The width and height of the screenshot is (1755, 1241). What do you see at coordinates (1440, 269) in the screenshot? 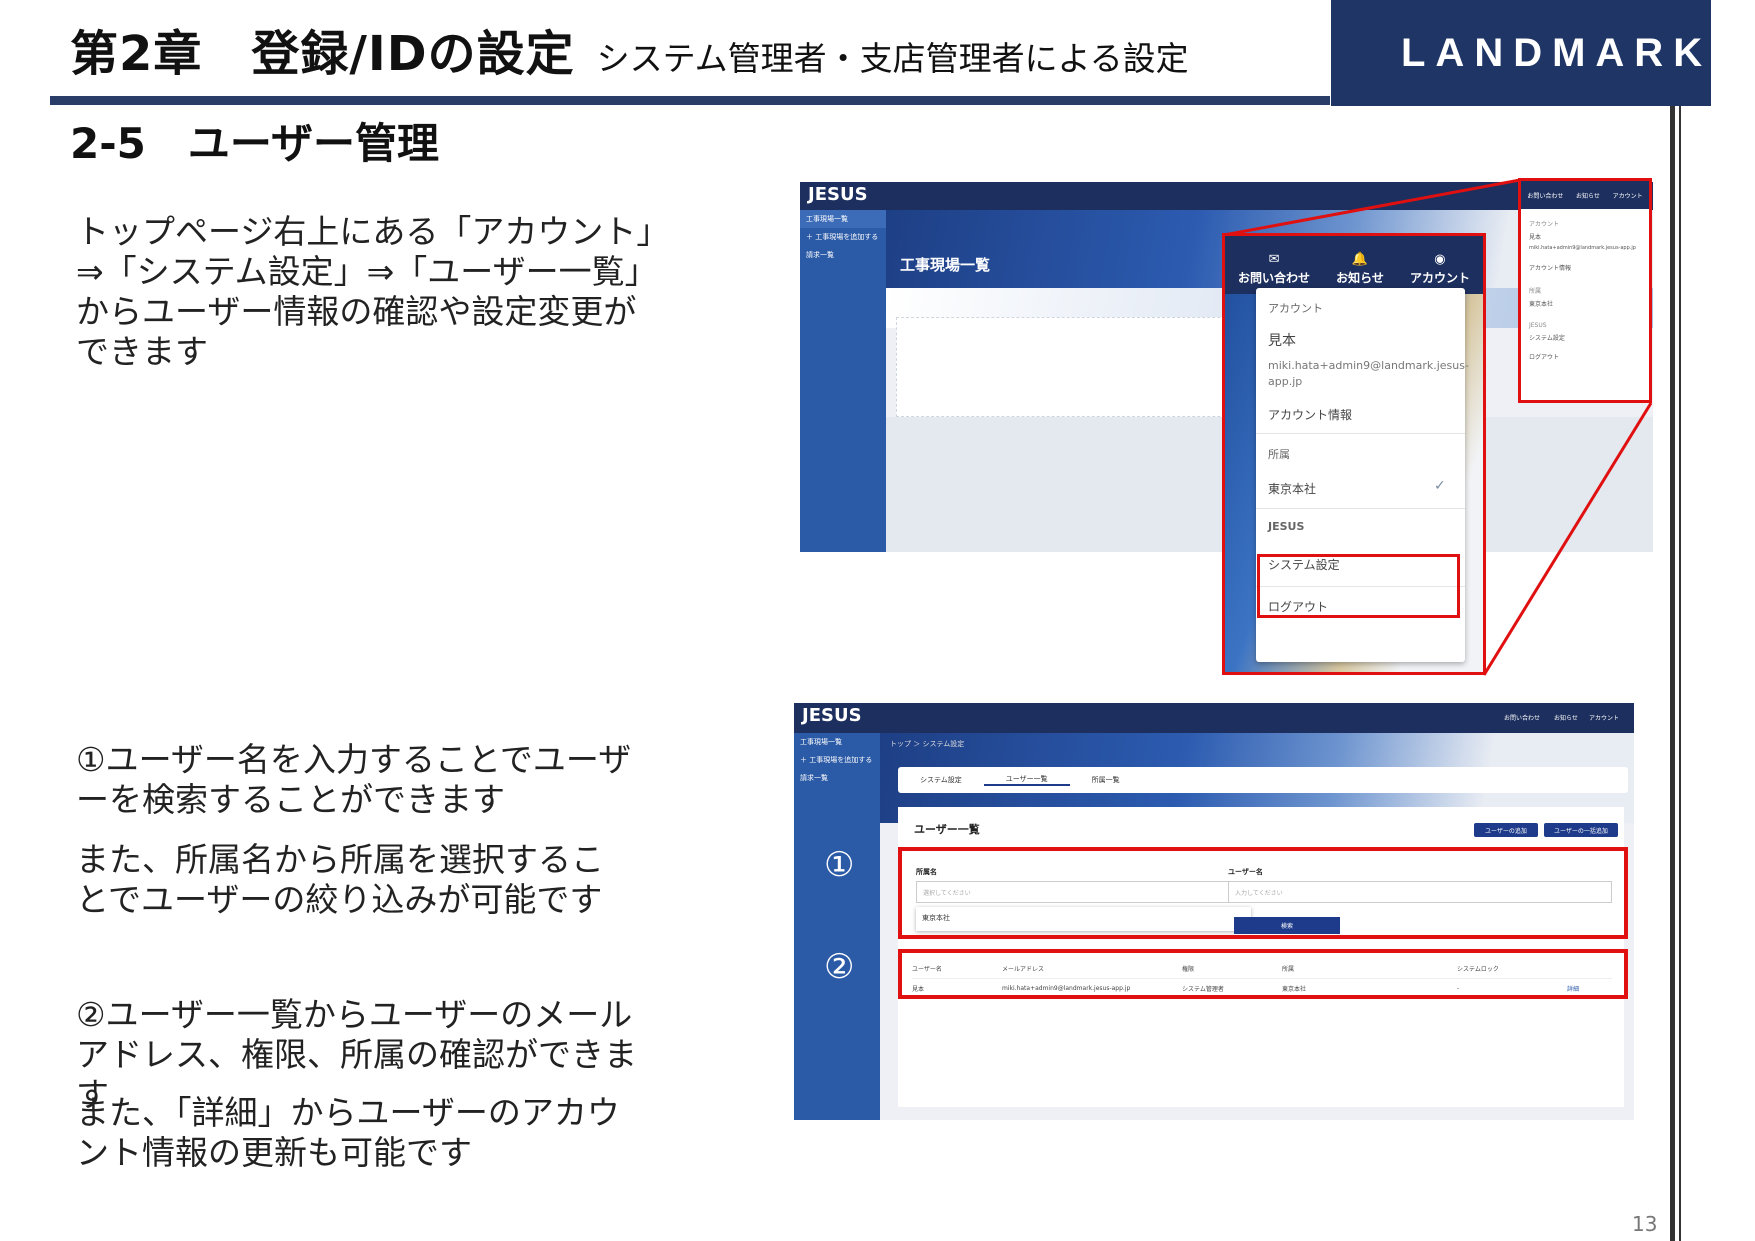
I see `account-button: ◉ アカウント` at bounding box center [1440, 269].